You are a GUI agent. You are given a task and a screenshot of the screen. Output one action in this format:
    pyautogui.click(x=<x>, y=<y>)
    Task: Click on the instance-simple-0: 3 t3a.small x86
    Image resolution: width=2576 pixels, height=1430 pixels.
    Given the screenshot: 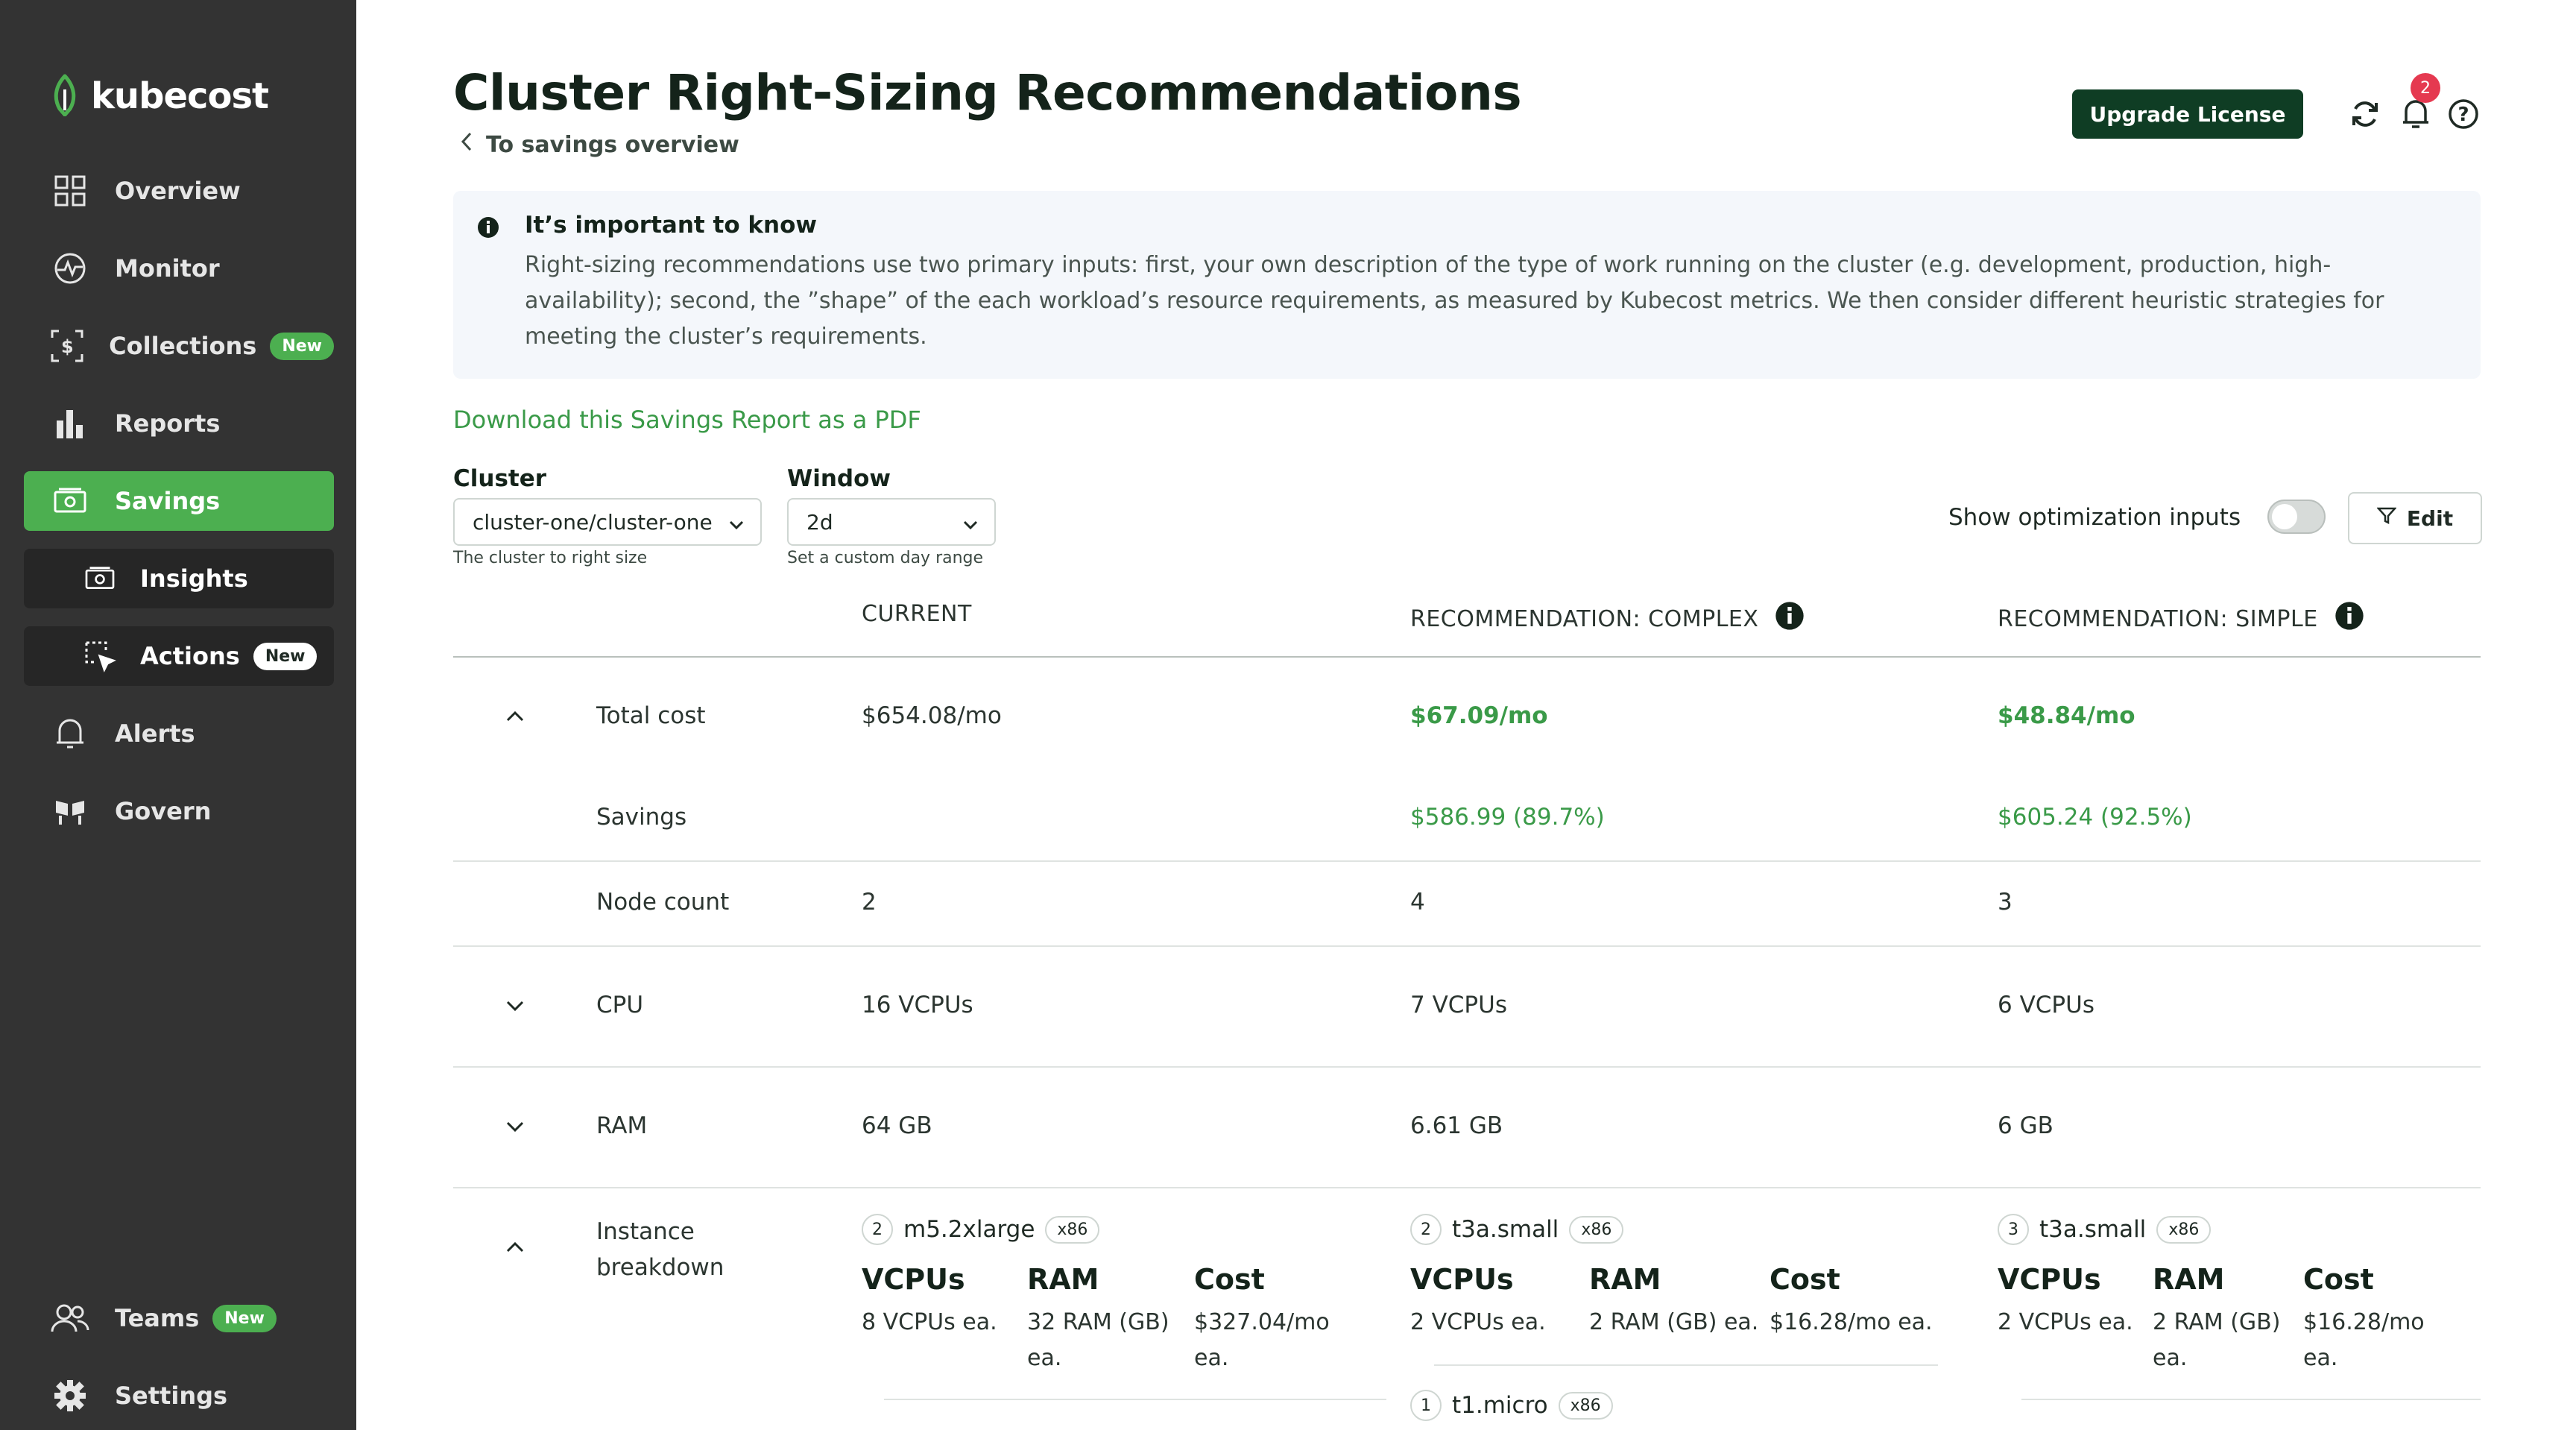 What is the action you would take?
    pyautogui.click(x=2105, y=1229)
    